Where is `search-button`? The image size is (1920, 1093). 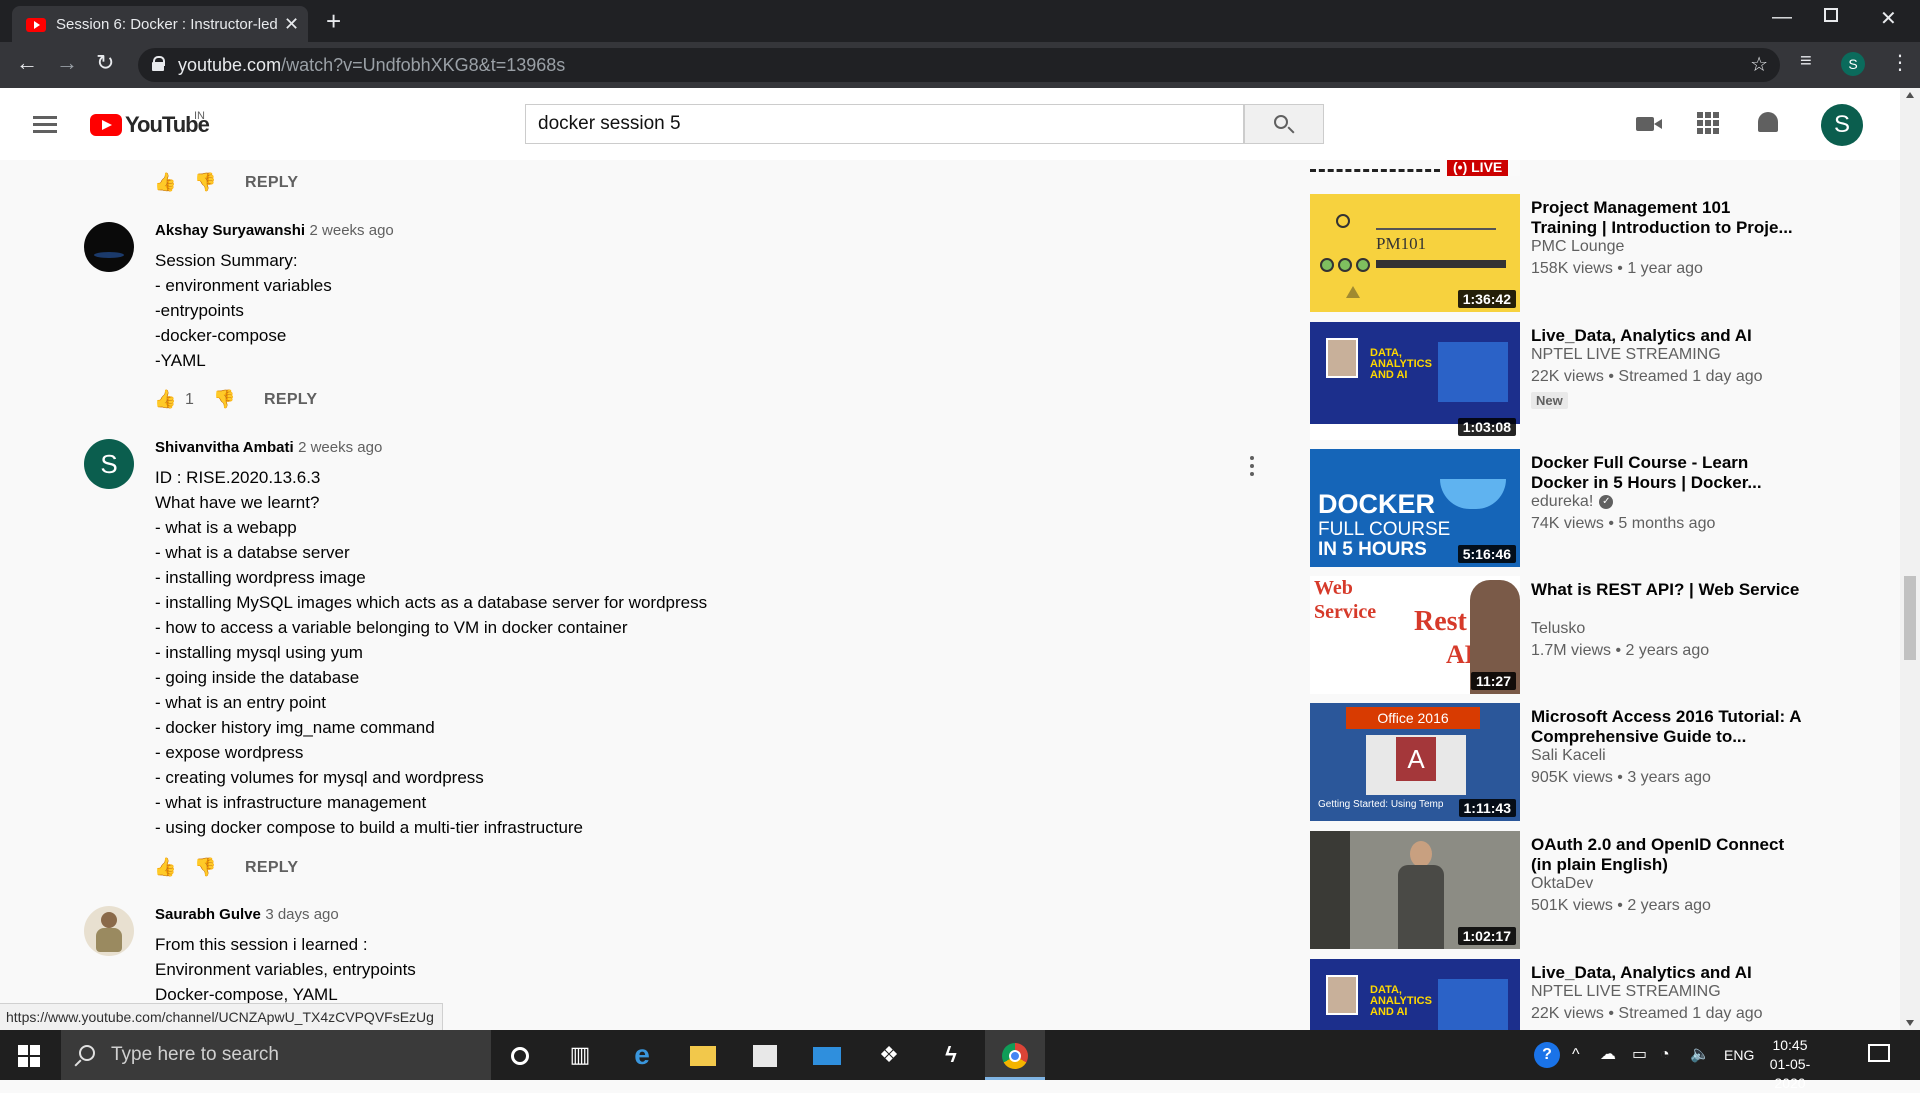
search-button is located at coordinates (1284, 124).